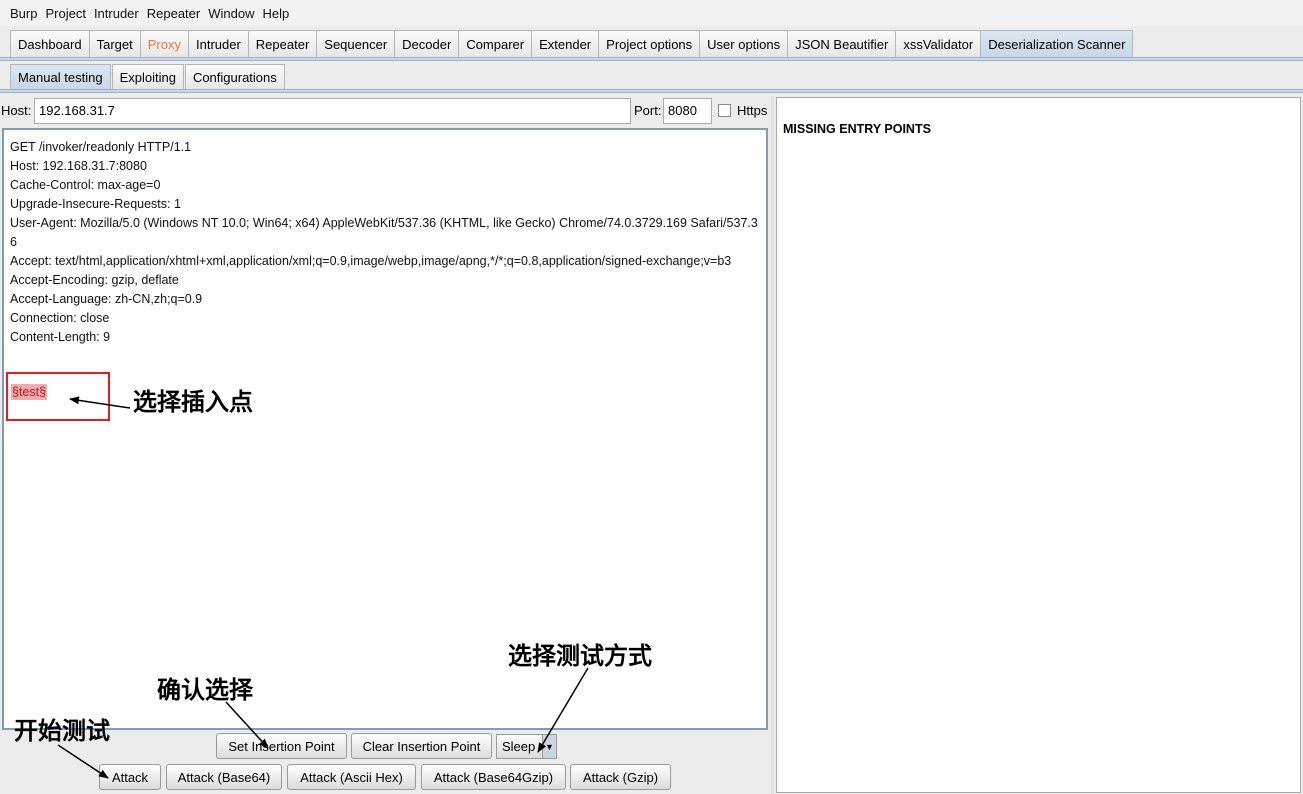 The height and width of the screenshot is (794, 1303). What do you see at coordinates (50, 44) in the screenshot?
I see `tab-dashboard: Dashboard` at bounding box center [50, 44].